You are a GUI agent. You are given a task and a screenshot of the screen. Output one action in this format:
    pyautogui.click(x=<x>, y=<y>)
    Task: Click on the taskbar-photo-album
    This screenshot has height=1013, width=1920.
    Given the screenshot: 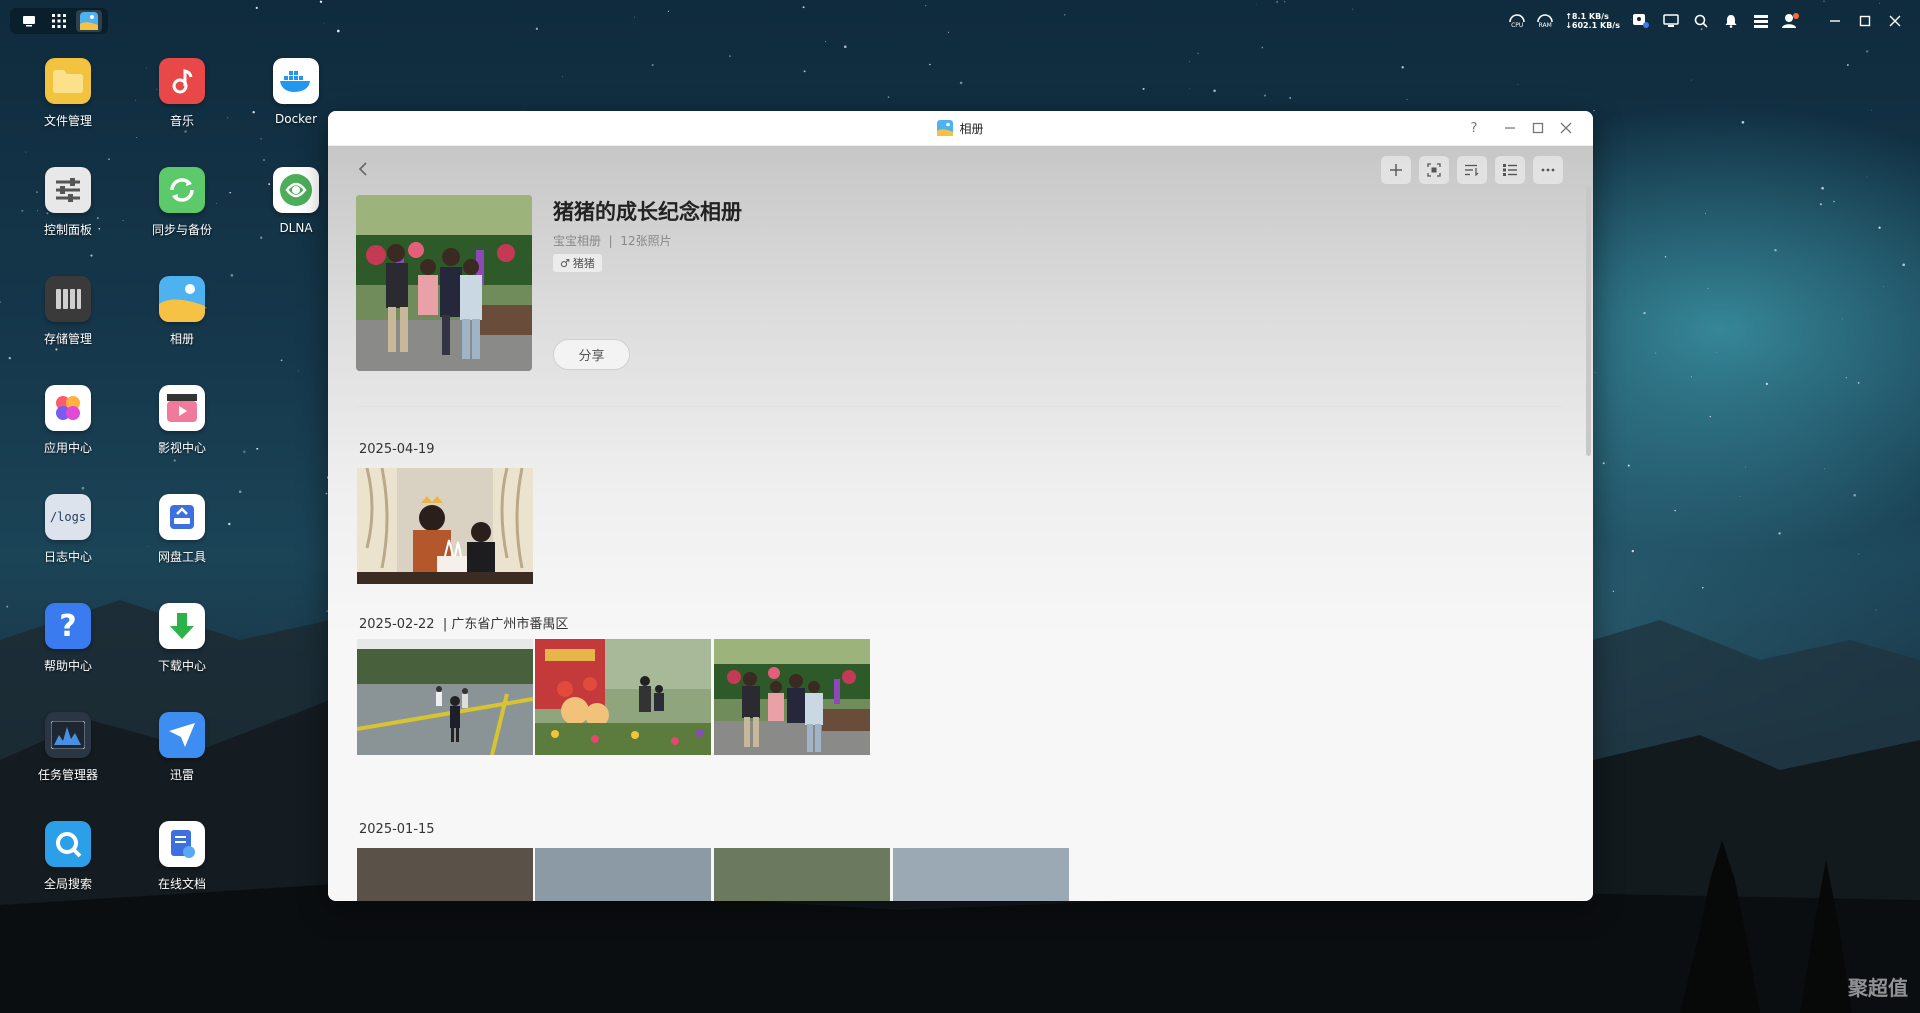 What is the action you would take?
    pyautogui.click(x=89, y=21)
    